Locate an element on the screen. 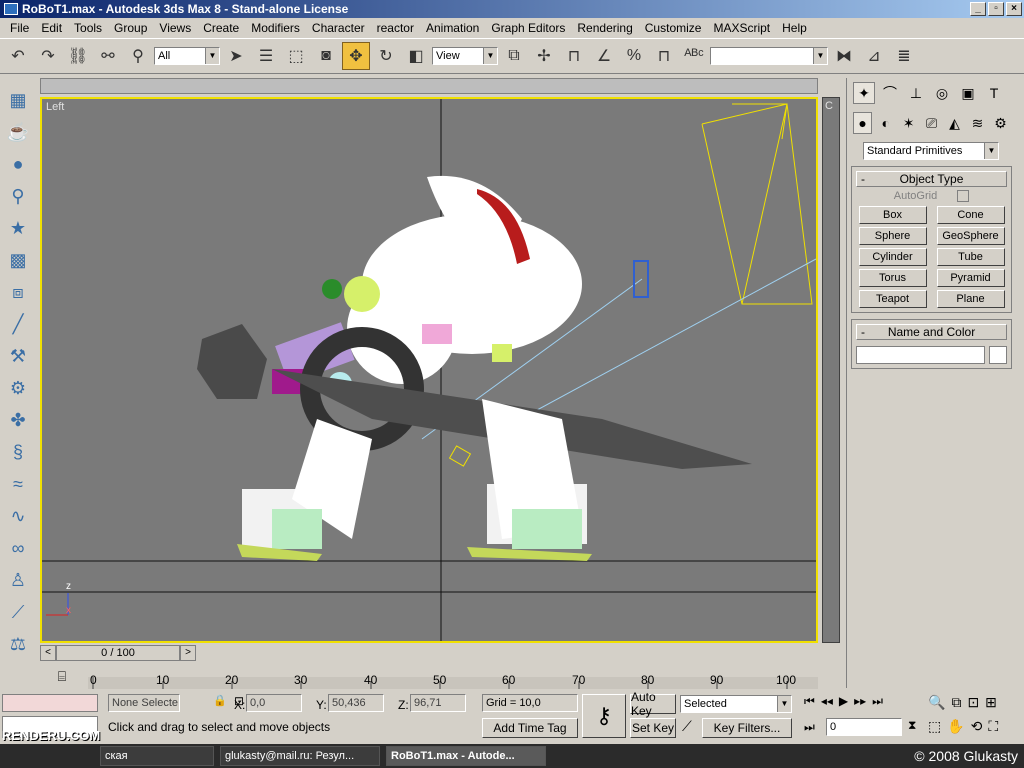  set-key-button: Set Key is located at coordinates (653, 728).